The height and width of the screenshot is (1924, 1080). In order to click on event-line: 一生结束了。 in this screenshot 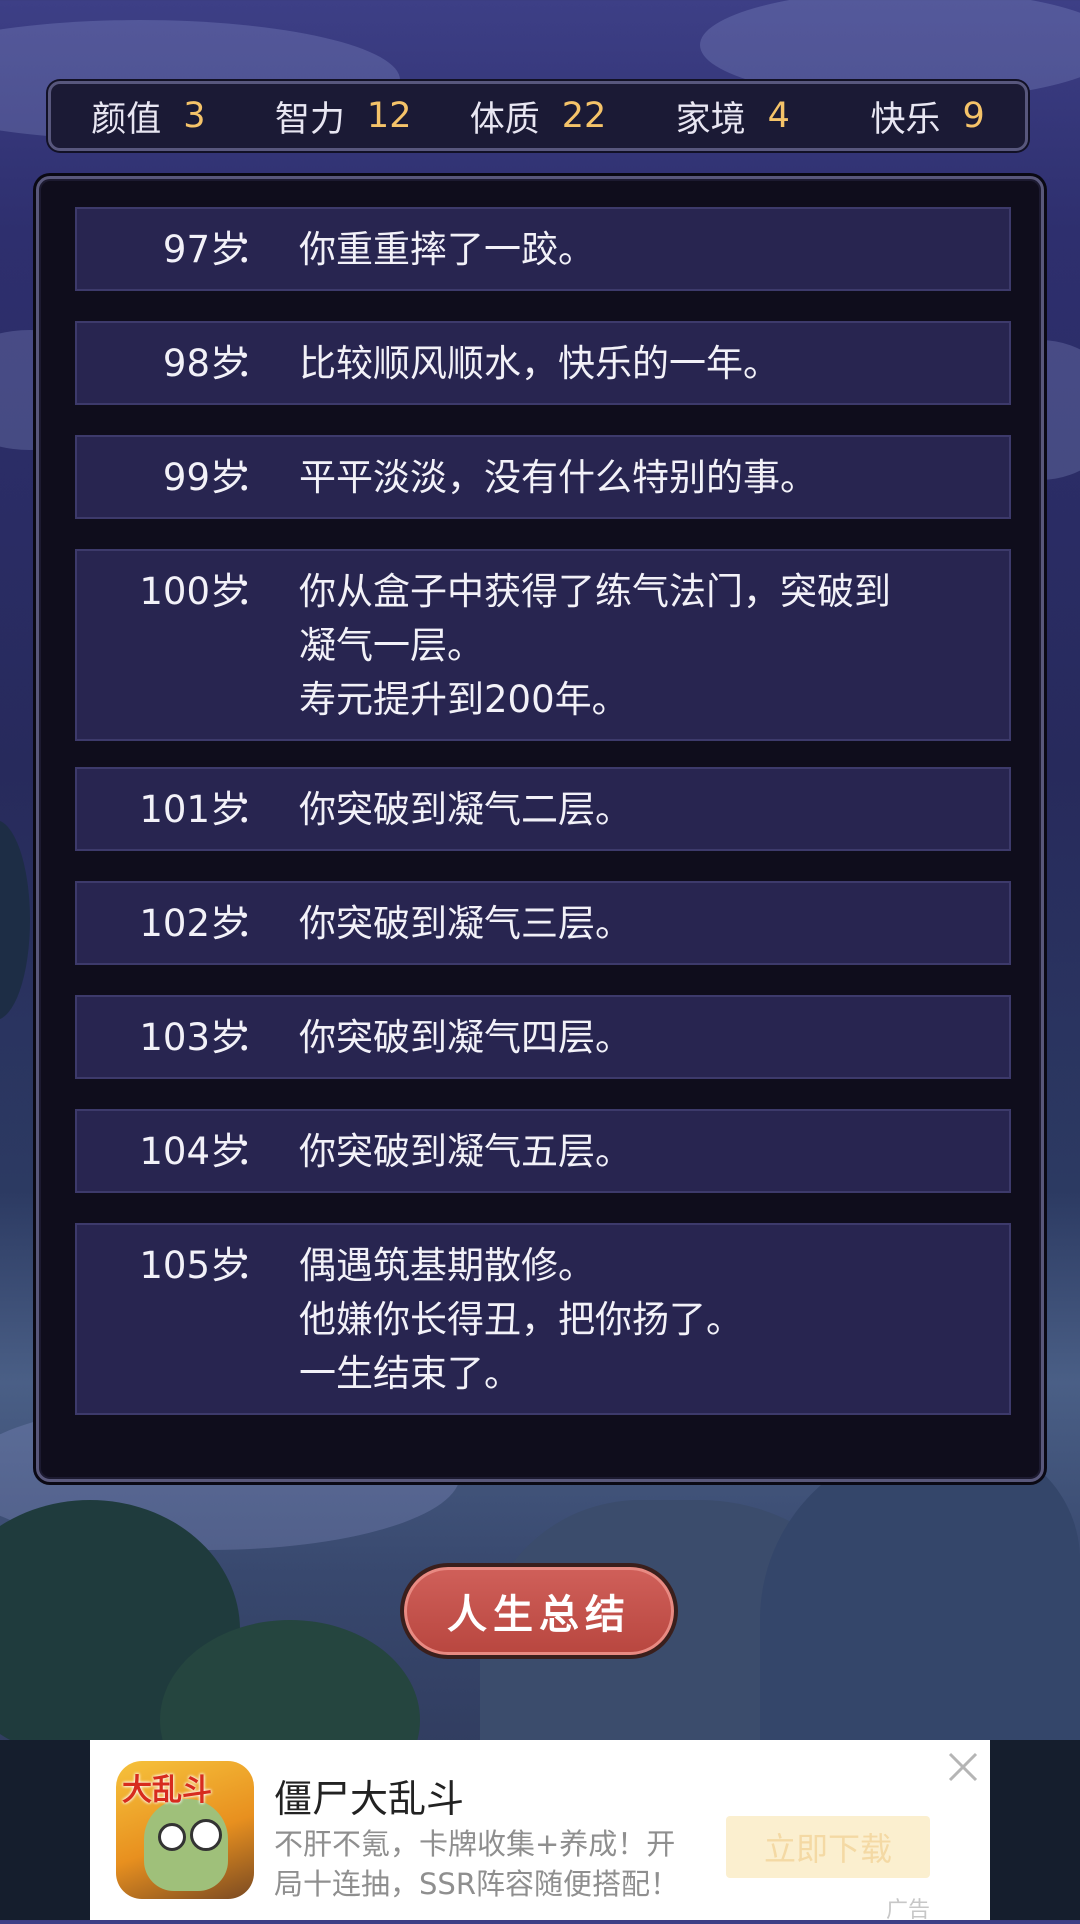, I will do `click(410, 1373)`.